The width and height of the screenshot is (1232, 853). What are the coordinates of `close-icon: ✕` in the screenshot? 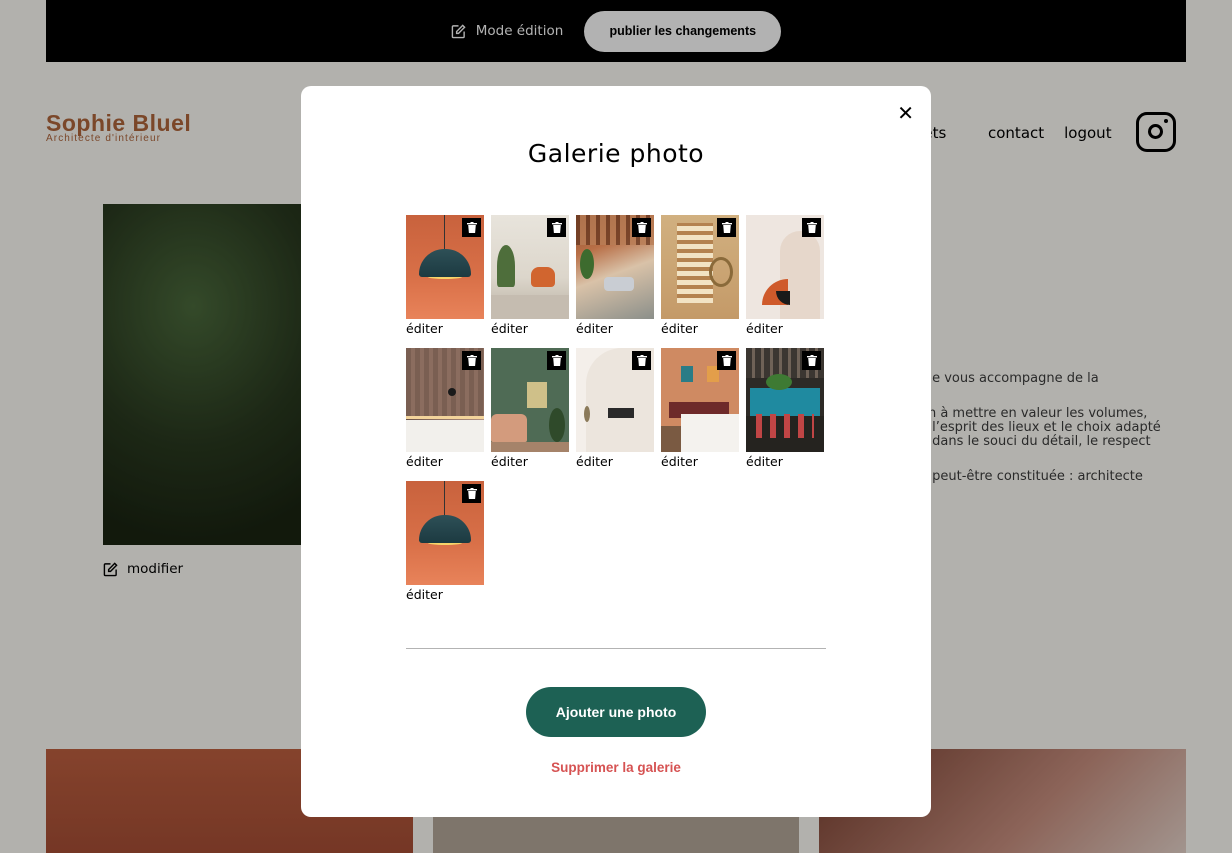 It's located at (905, 113).